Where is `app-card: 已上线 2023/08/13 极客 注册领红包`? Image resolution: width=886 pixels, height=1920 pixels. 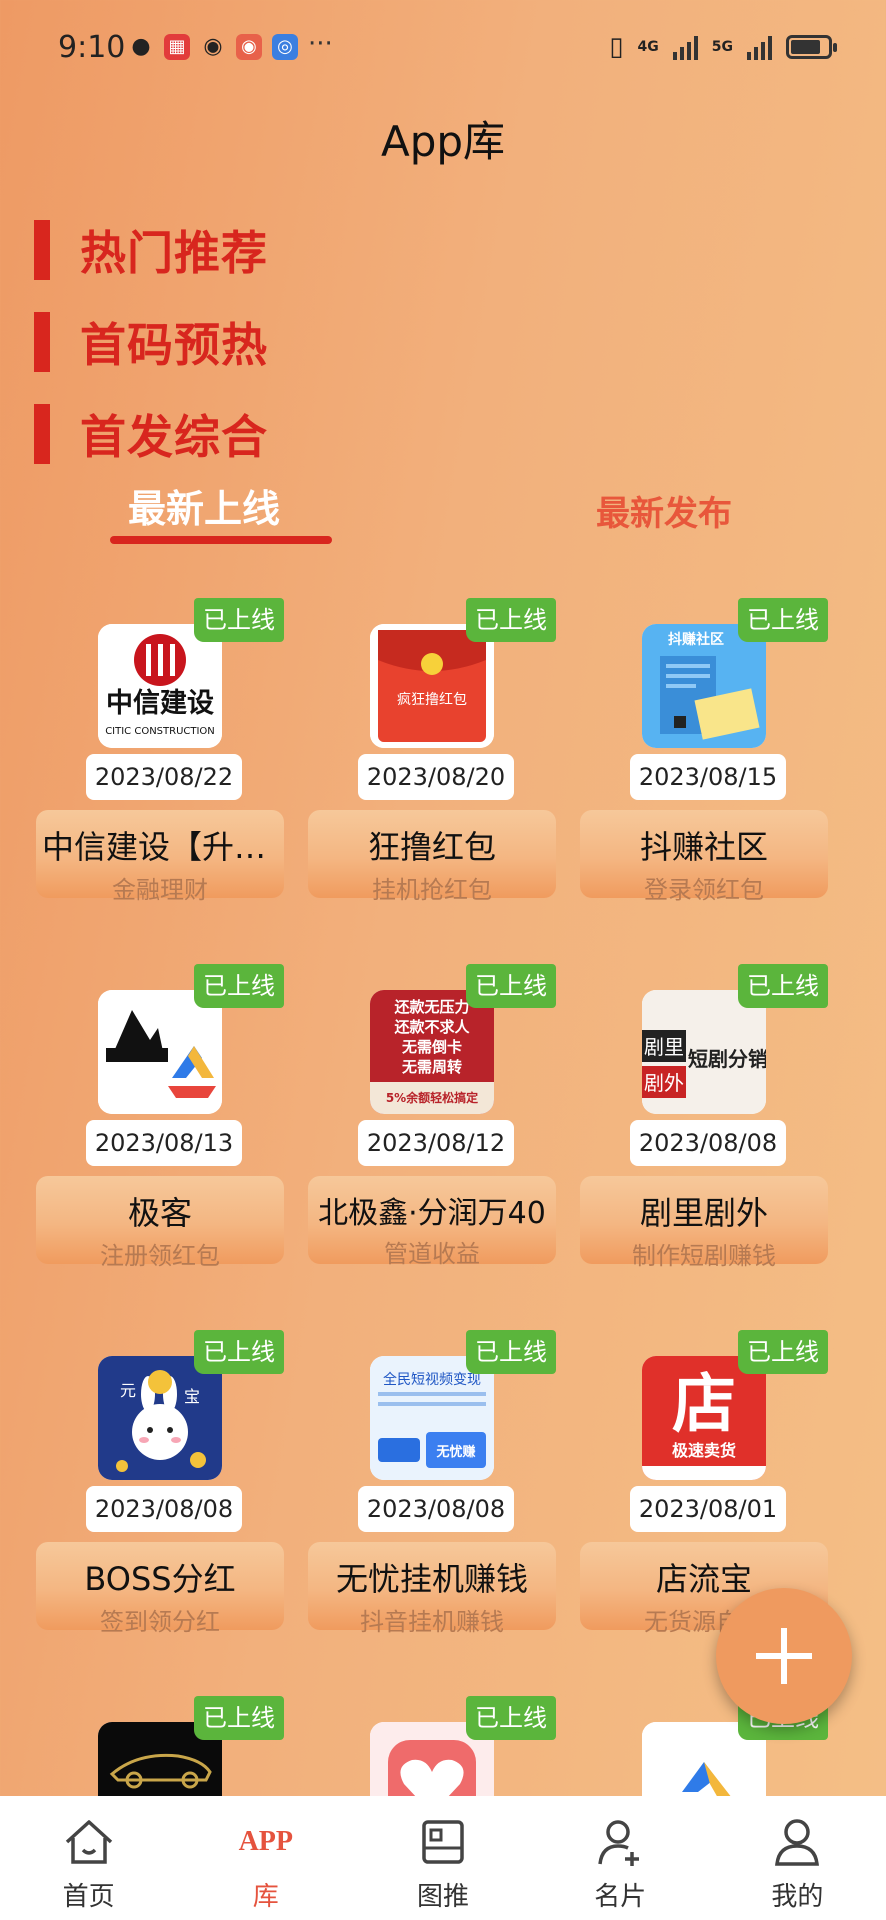
app-card: 已上线 2023/08/13 极客 注册领红包 is located at coordinates (160, 1117).